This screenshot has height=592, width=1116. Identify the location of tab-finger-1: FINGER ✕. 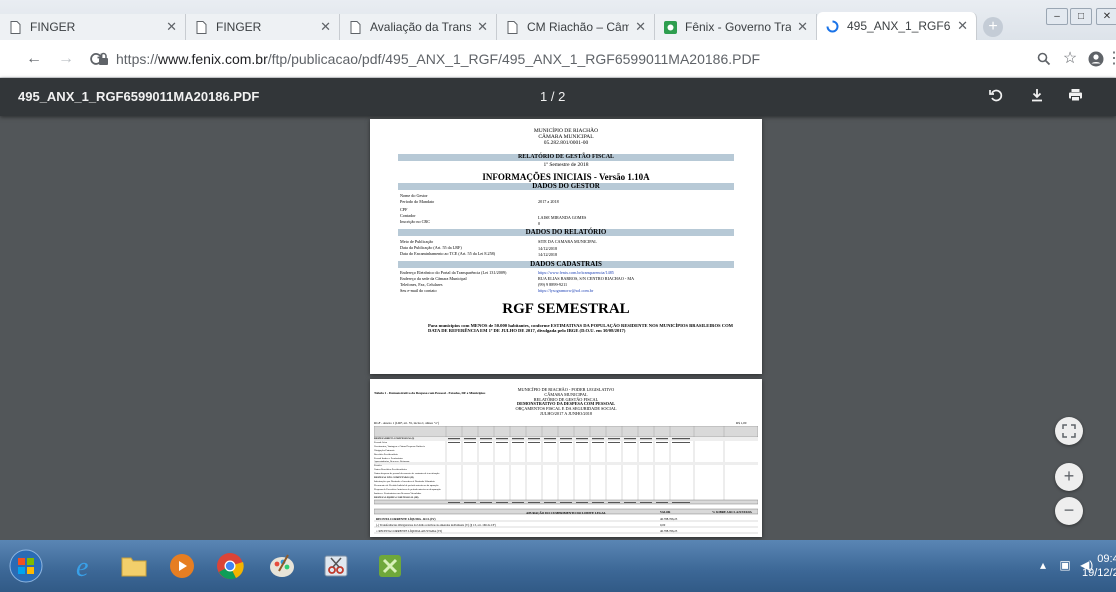
(93, 27).